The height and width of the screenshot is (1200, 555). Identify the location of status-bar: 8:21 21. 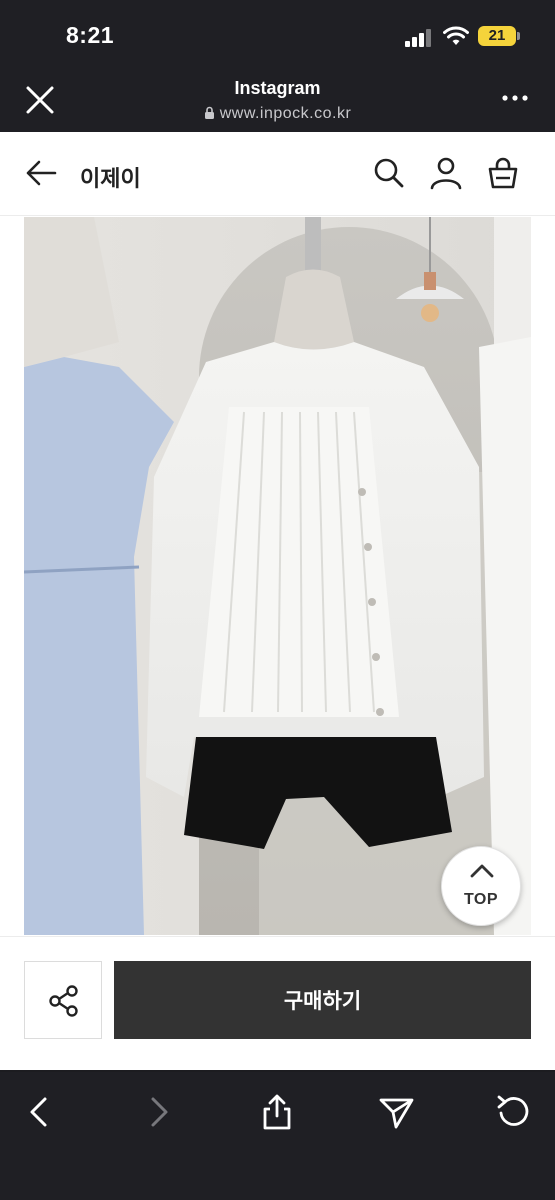
(277, 35).